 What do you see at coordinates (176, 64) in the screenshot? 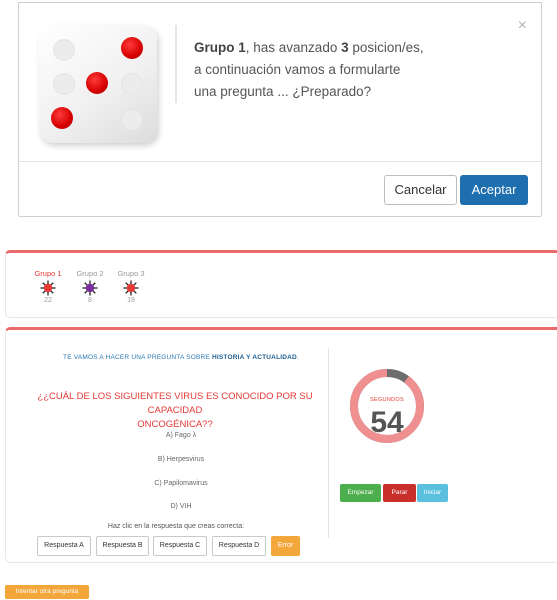
I see `modal-divider` at bounding box center [176, 64].